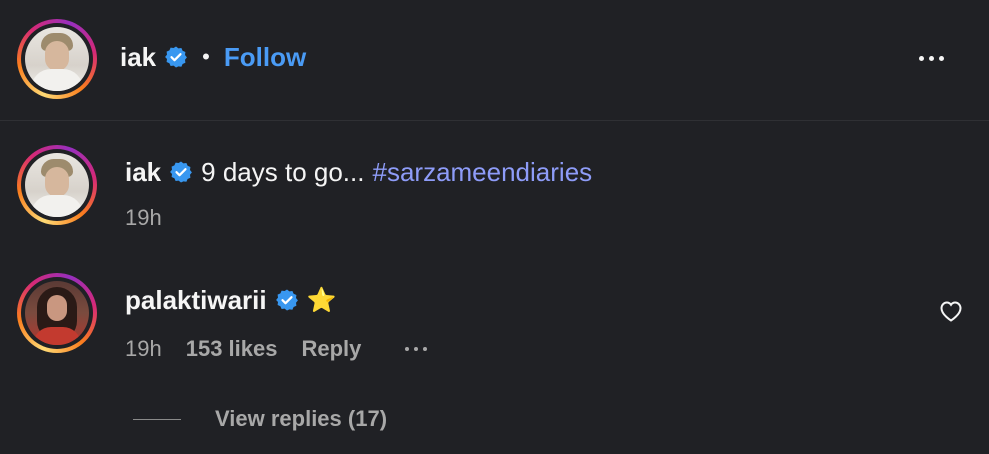 The height and width of the screenshot is (454, 989). I want to click on reply-button: Reply, so click(331, 349).